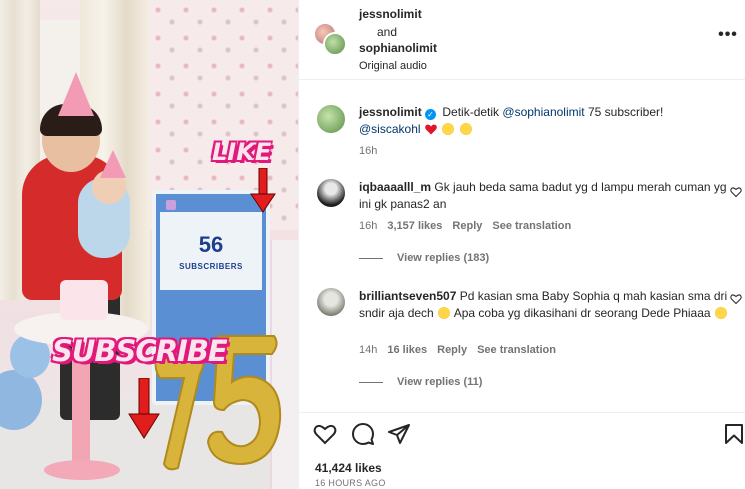 The width and height of the screenshot is (745, 489). What do you see at coordinates (363, 434) in the screenshot?
I see `comment-icon` at bounding box center [363, 434].